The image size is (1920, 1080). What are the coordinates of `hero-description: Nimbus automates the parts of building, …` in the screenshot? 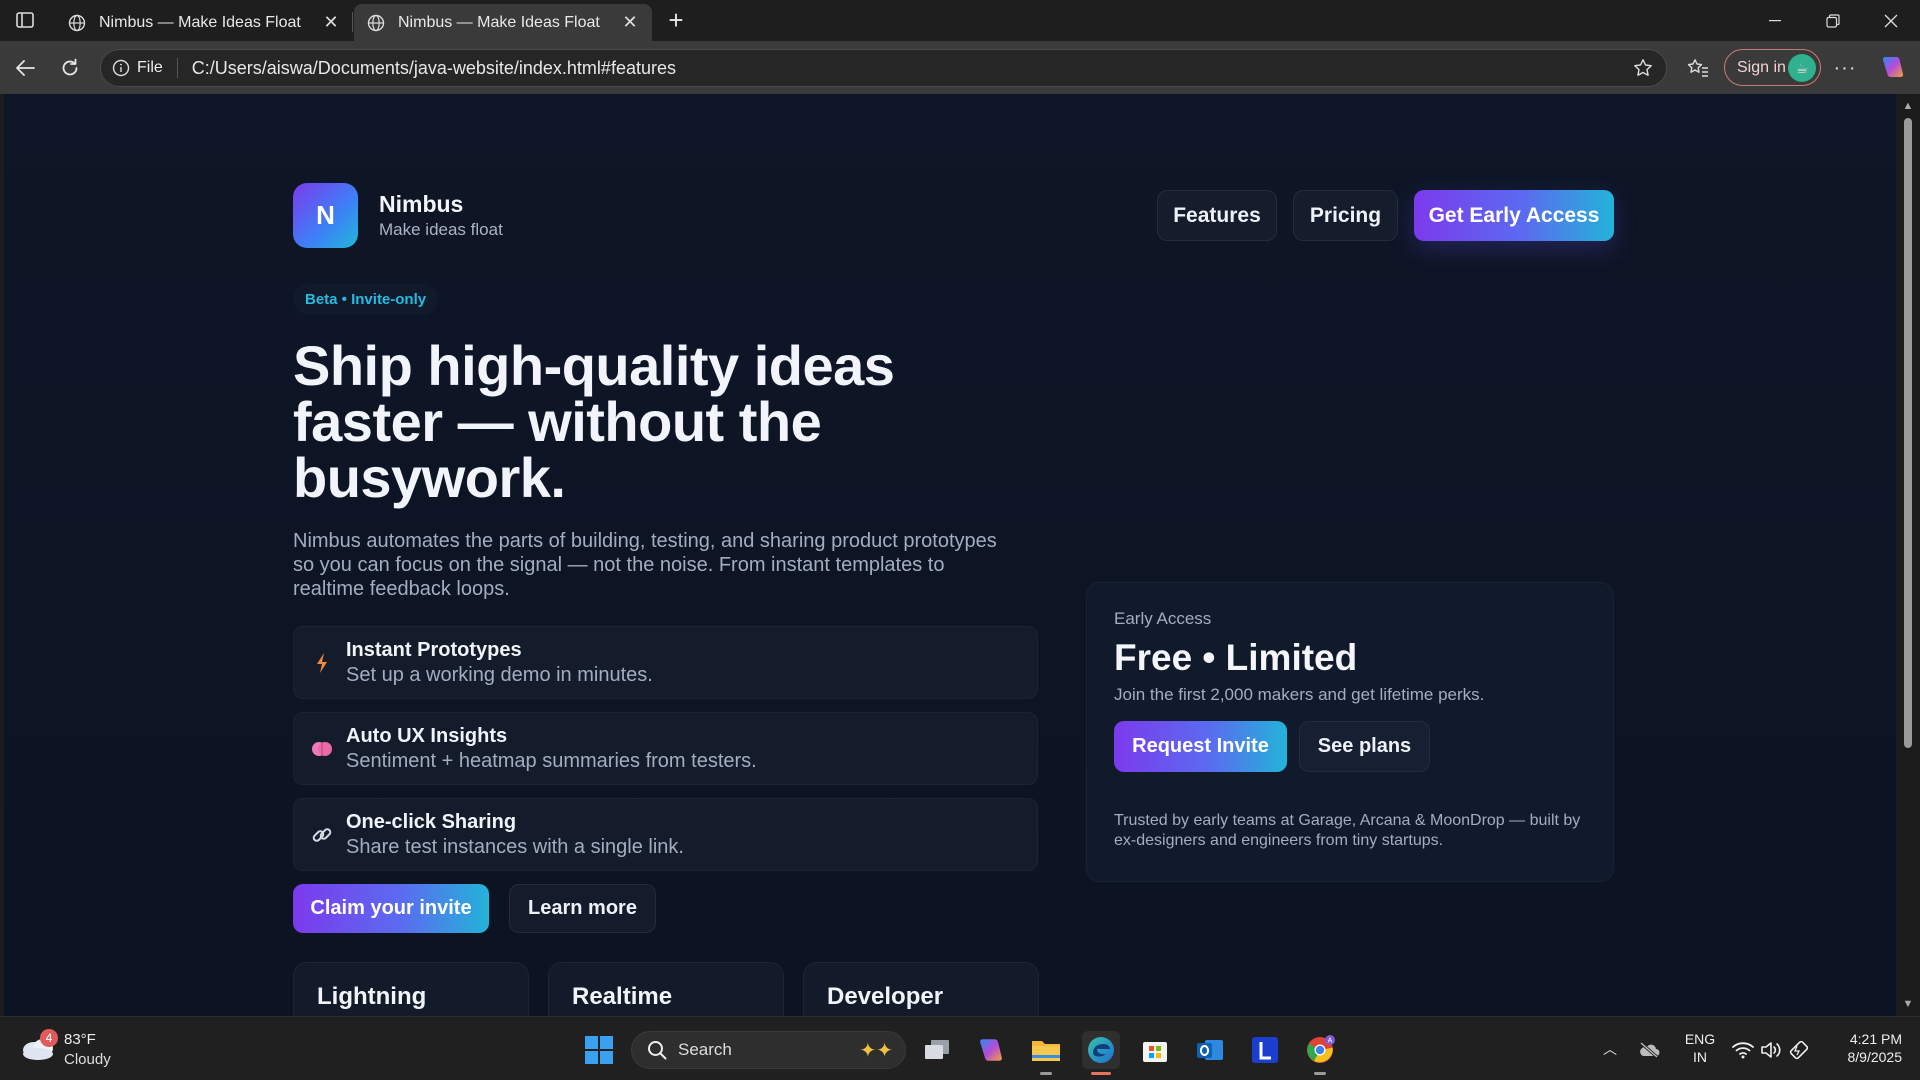 It's located at (645, 565).